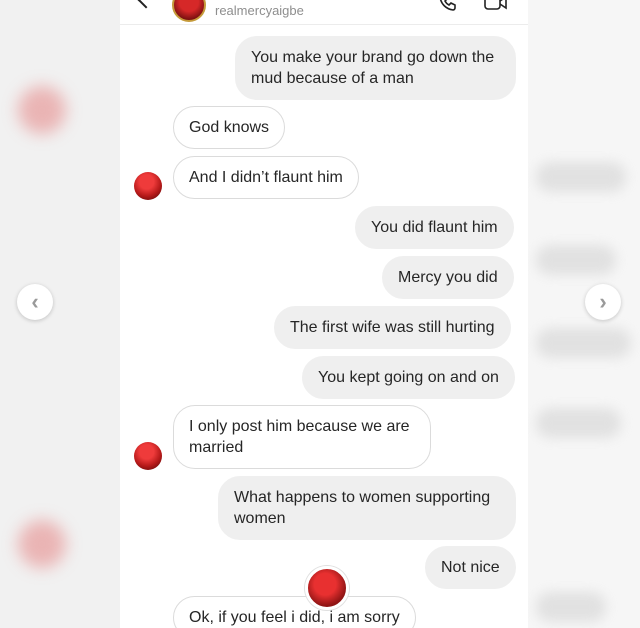  I want to click on message-bubble-outgoing: You kept going on and on, so click(408, 377).